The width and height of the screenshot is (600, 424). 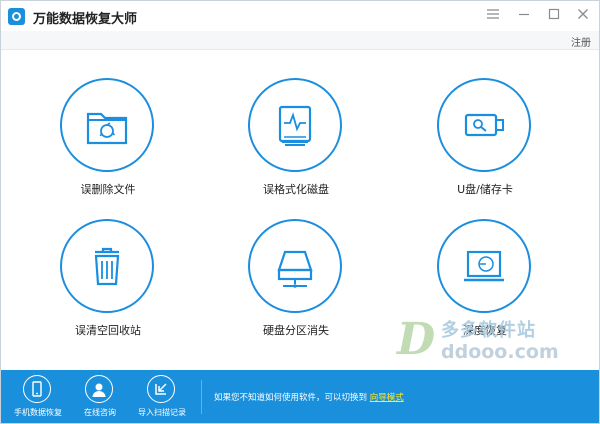 I want to click on menu-icon, so click(x=493, y=16).